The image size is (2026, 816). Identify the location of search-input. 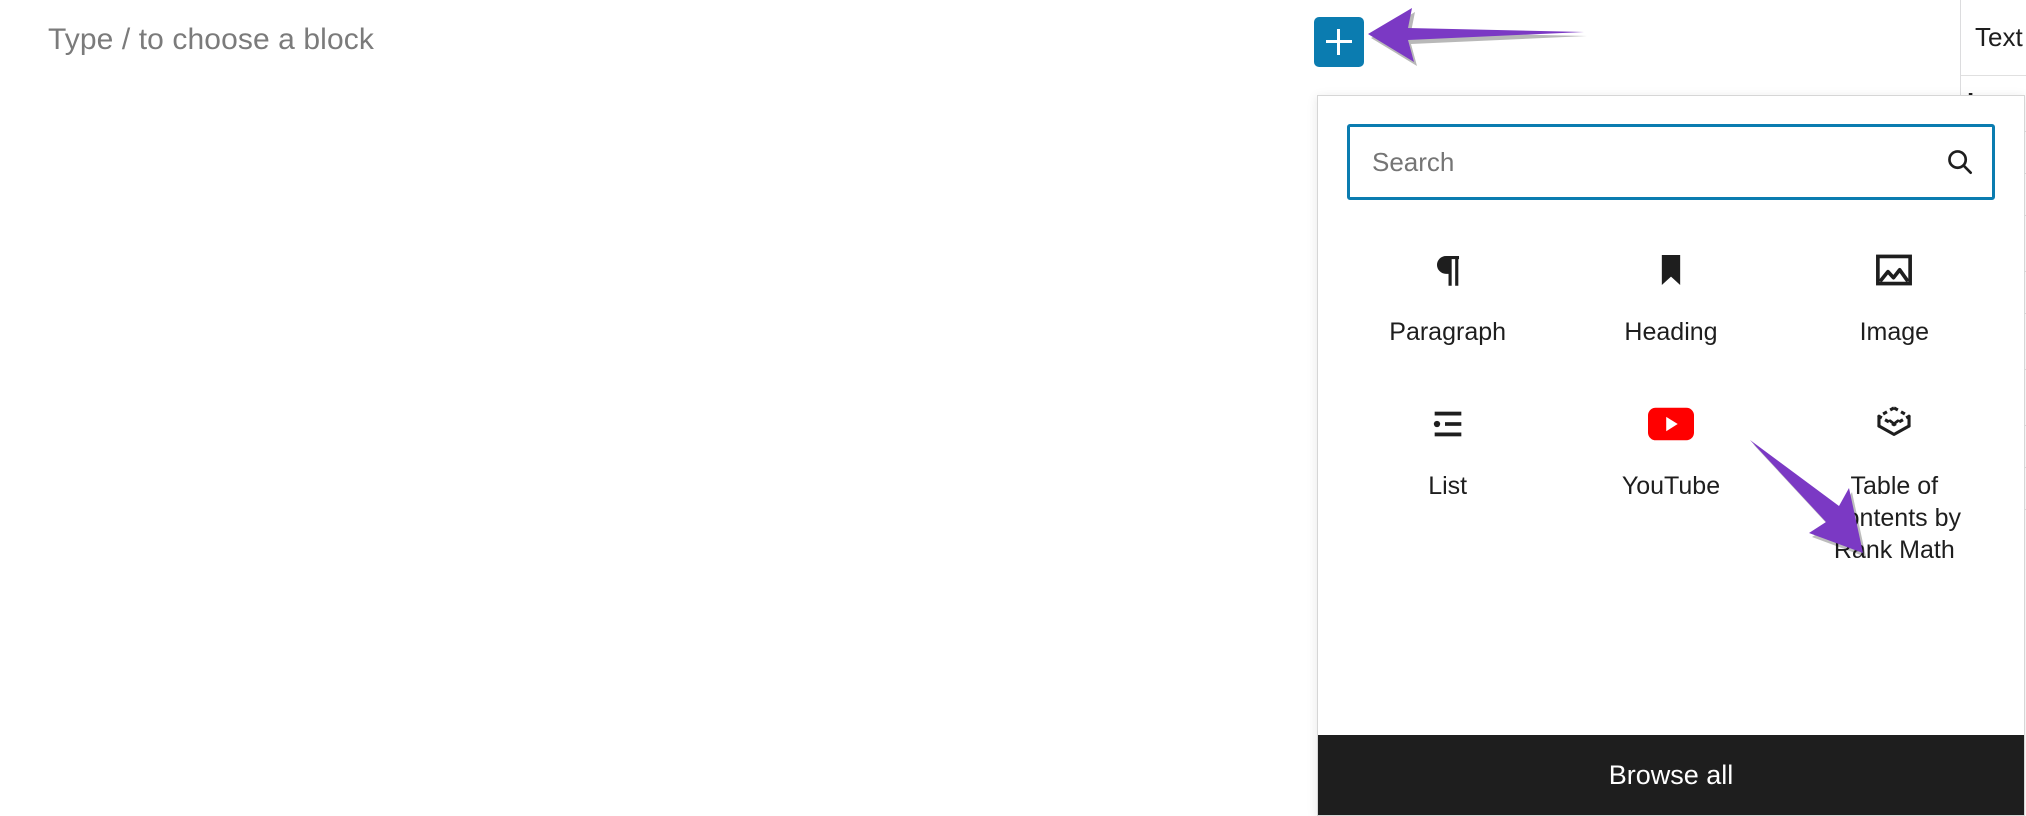
(1671, 162).